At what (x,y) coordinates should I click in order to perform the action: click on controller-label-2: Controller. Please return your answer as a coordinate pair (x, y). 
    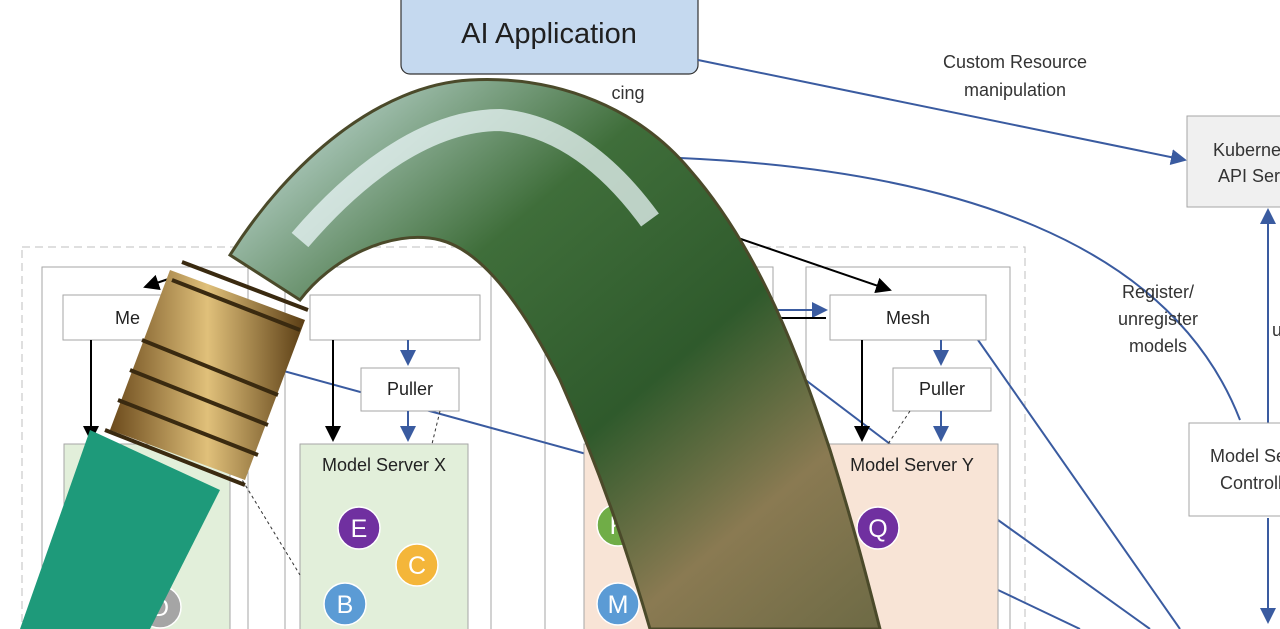
    Looking at the image, I should click on (1250, 483).